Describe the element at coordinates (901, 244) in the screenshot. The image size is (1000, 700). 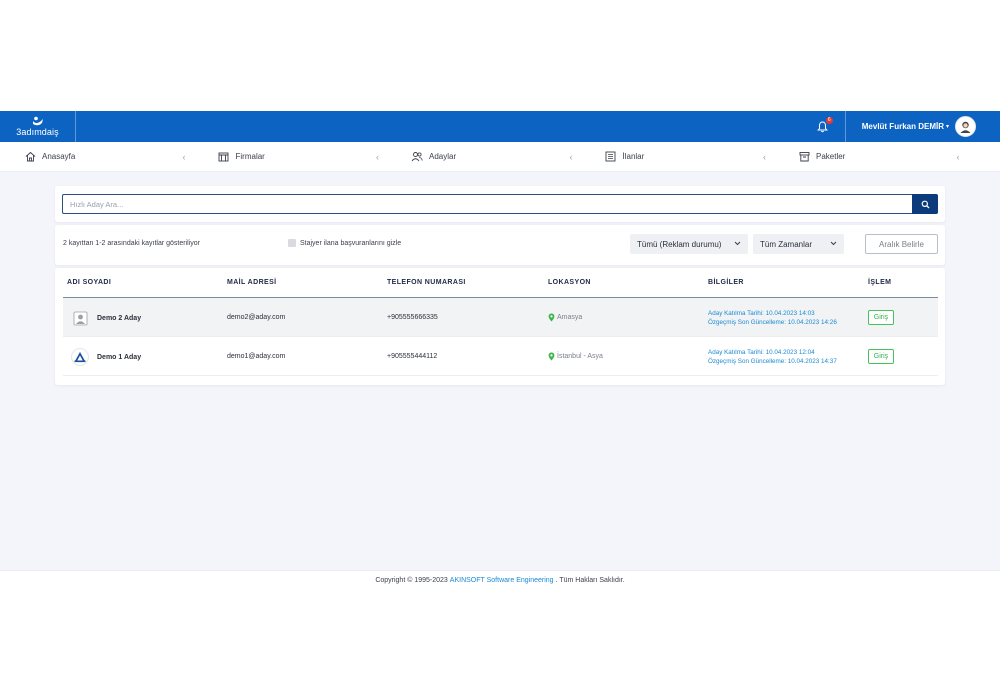
I see `date-range-button: Aralık Belirle` at that location.